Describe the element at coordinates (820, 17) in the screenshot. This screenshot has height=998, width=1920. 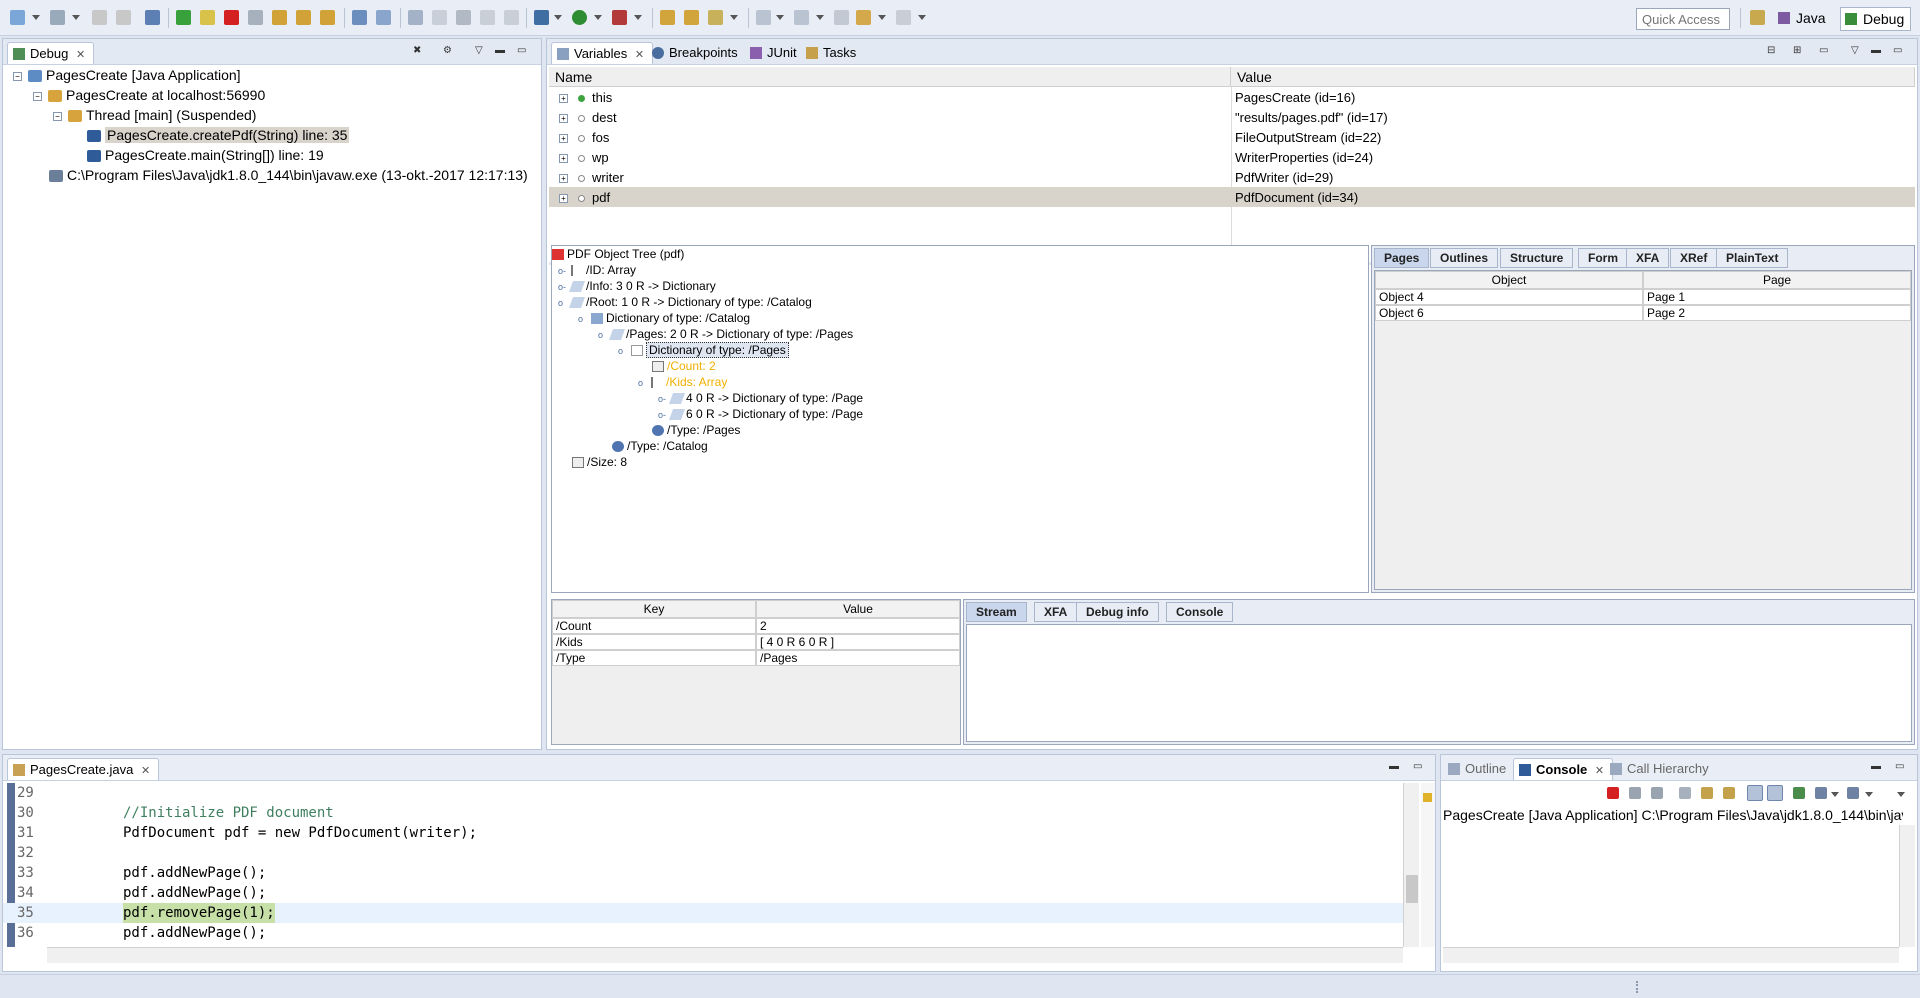
I see `previous-annotation-dropdown-icon` at that location.